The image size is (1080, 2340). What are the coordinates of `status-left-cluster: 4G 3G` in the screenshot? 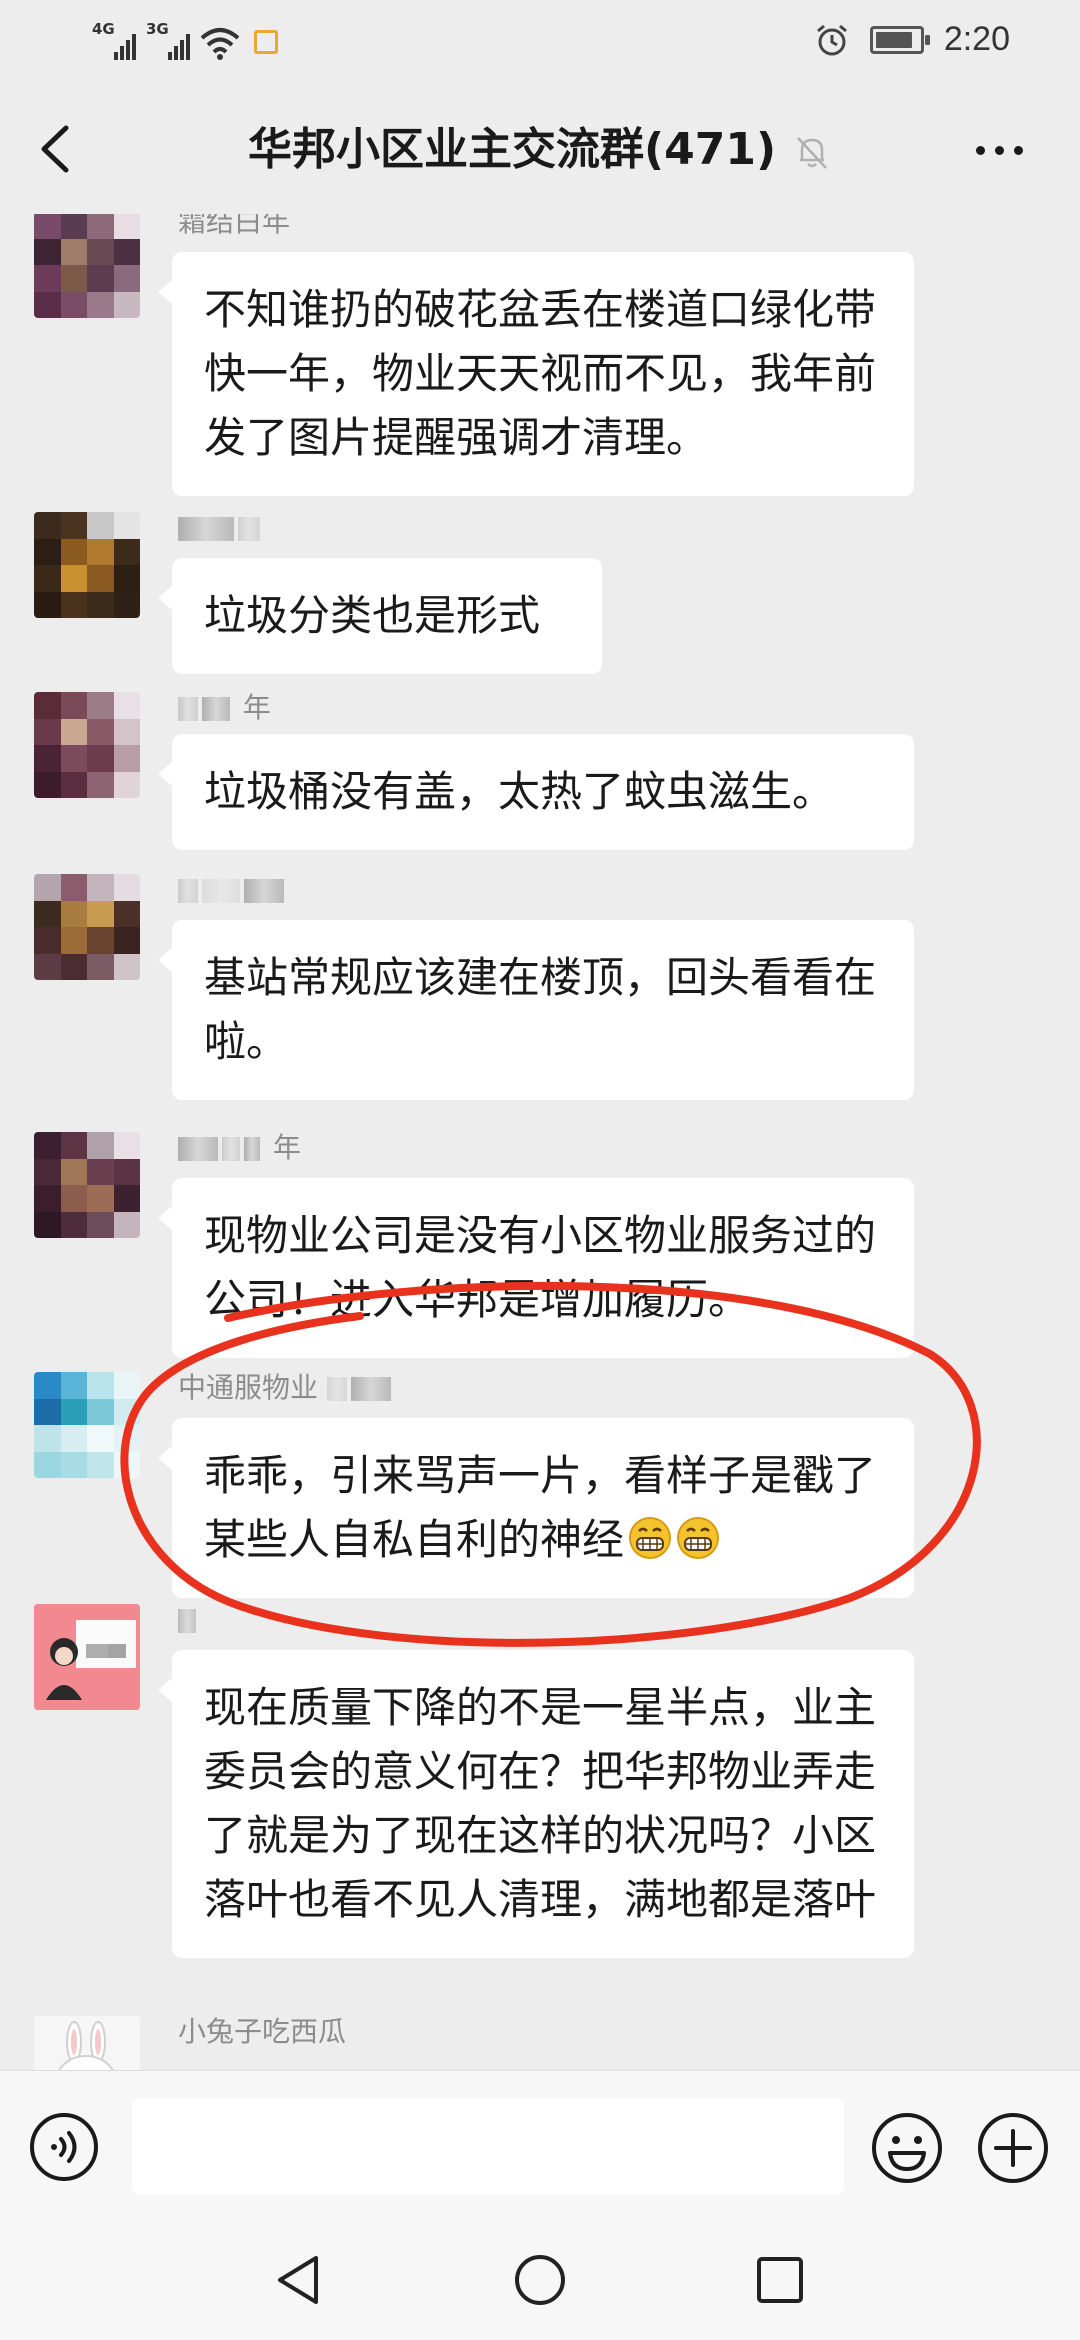 It's located at (185, 41).